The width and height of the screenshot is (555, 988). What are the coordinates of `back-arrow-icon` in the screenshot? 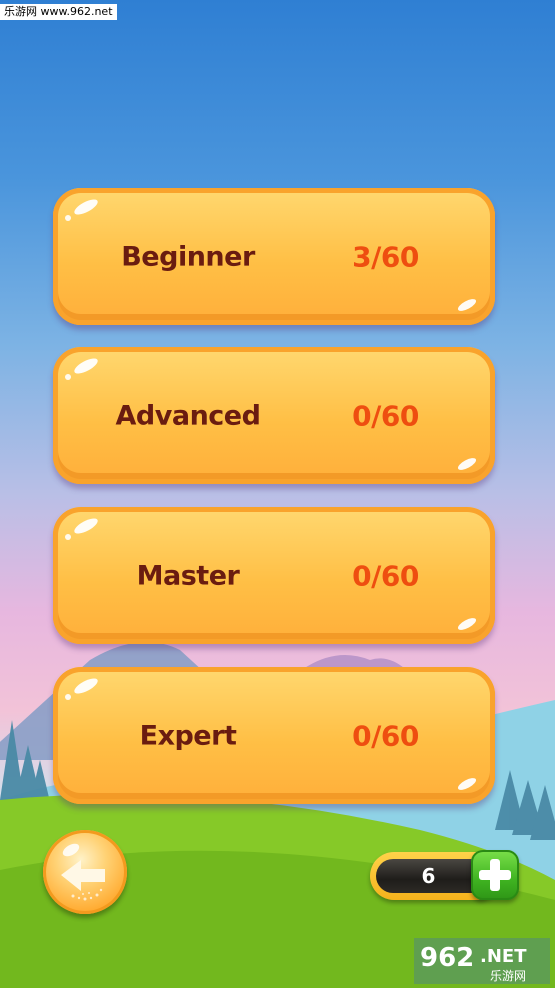 It's located at (83, 872).